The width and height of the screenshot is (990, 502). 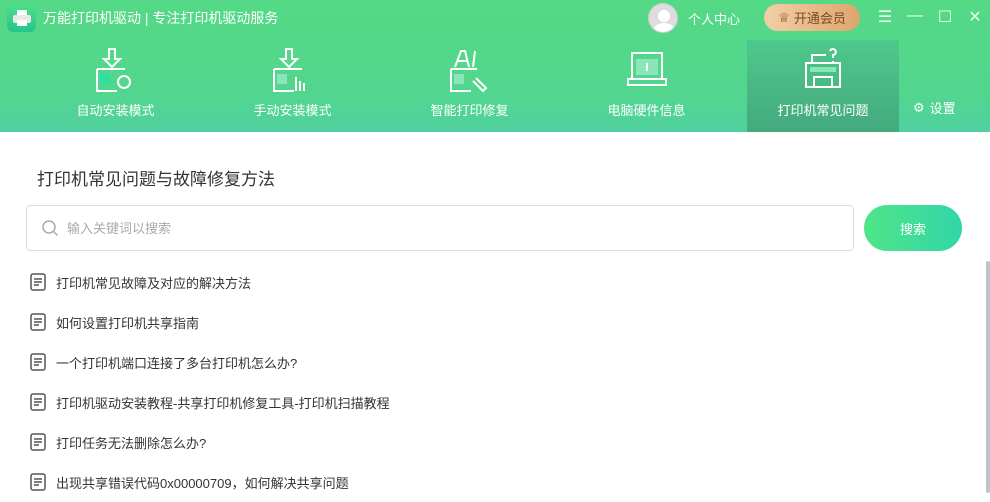 I want to click on tab-smart-repair: 智能打印修复, so click(x=469, y=86).